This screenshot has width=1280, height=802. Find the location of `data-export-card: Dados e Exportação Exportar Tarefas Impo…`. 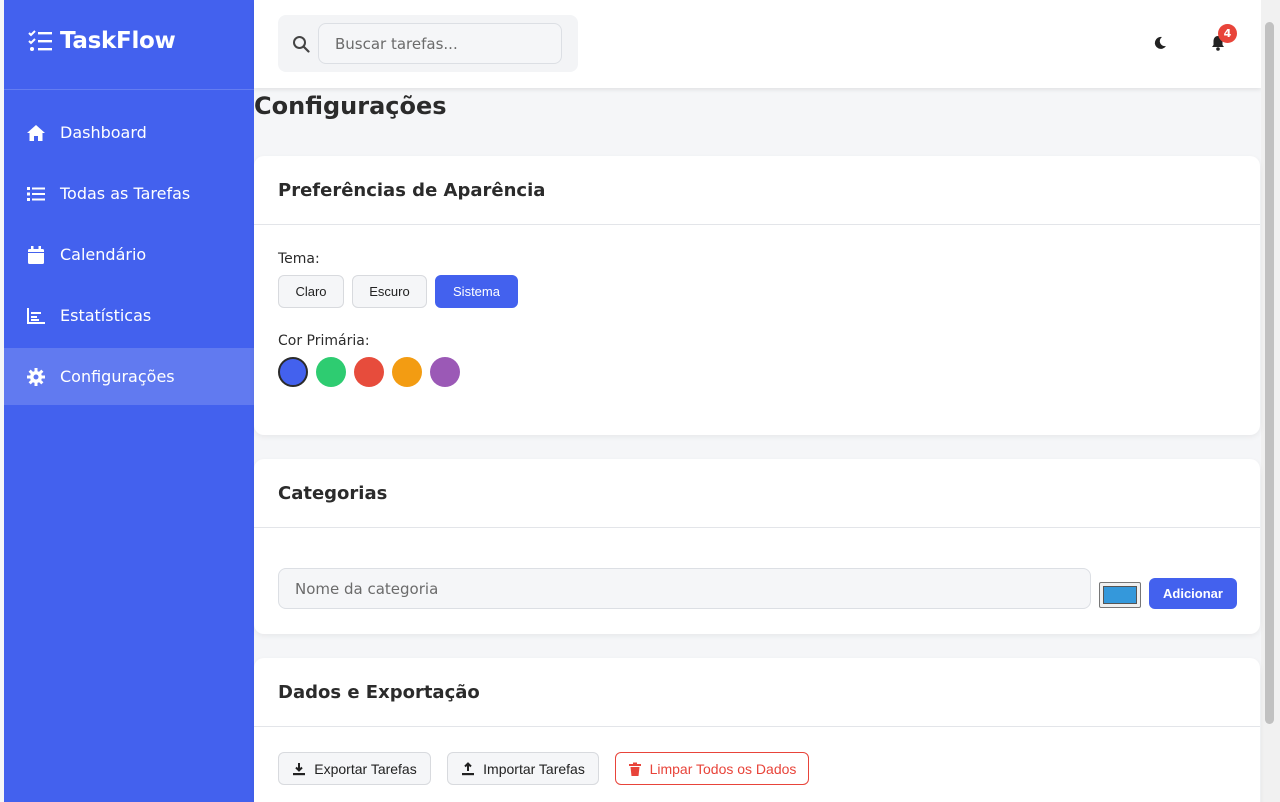

data-export-card: Dados e Exportação Exportar Tarefas Impo… is located at coordinates (757, 730).